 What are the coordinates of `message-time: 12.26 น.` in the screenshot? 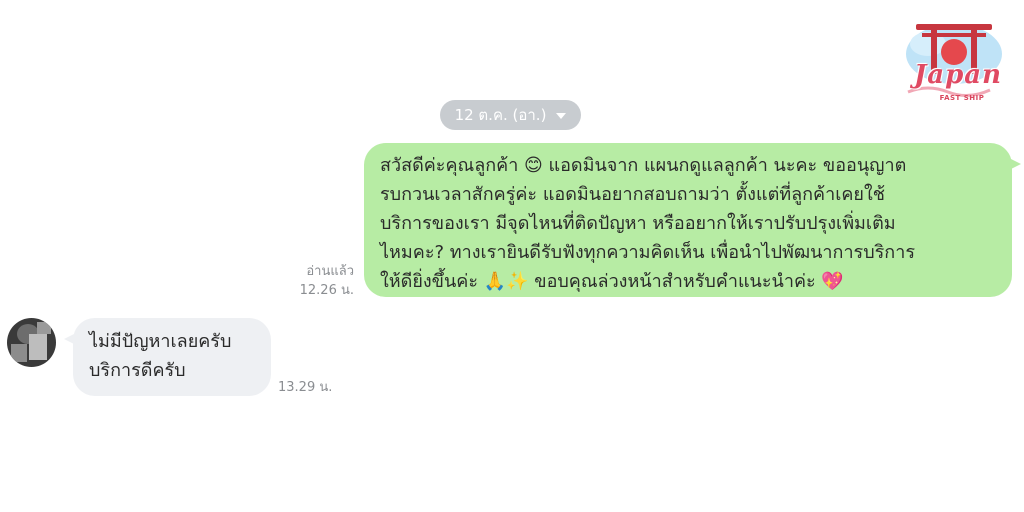 It's located at (326, 290).